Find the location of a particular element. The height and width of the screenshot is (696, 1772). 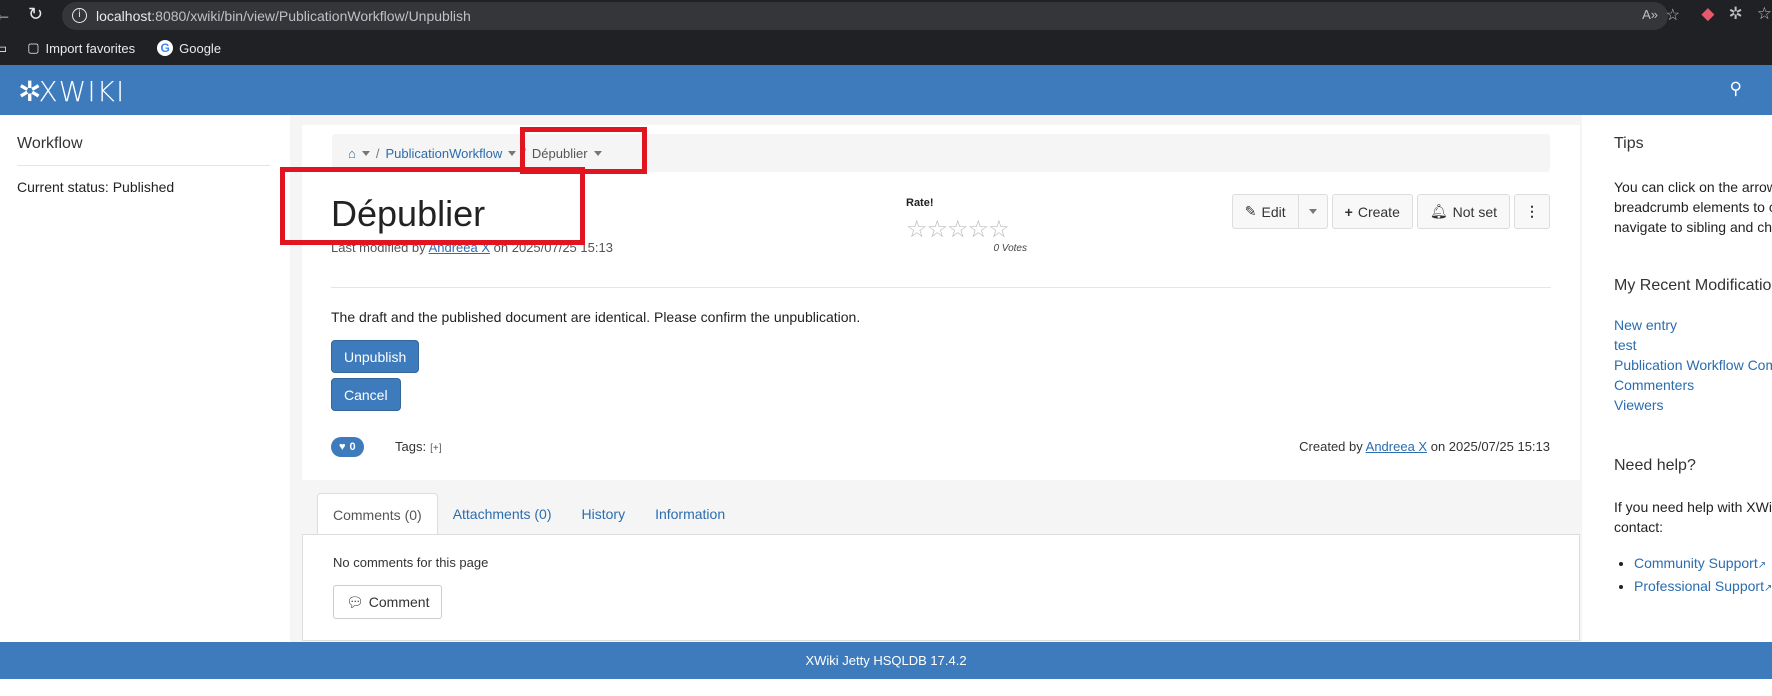

bookmark-import-favorites: ▢ Import favorites is located at coordinates (81, 48).